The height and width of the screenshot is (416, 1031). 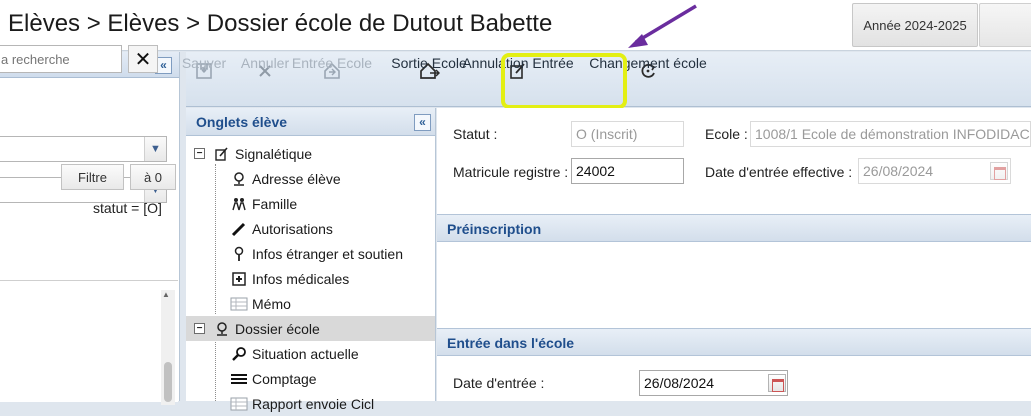 I want to click on tree-item-label: Adresse élève, so click(x=296, y=178).